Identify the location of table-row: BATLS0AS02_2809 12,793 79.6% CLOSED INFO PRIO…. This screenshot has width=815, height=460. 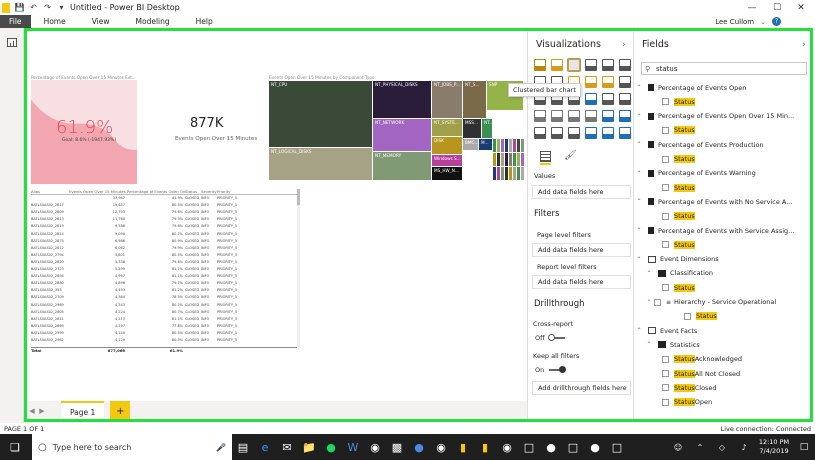
(164, 212).